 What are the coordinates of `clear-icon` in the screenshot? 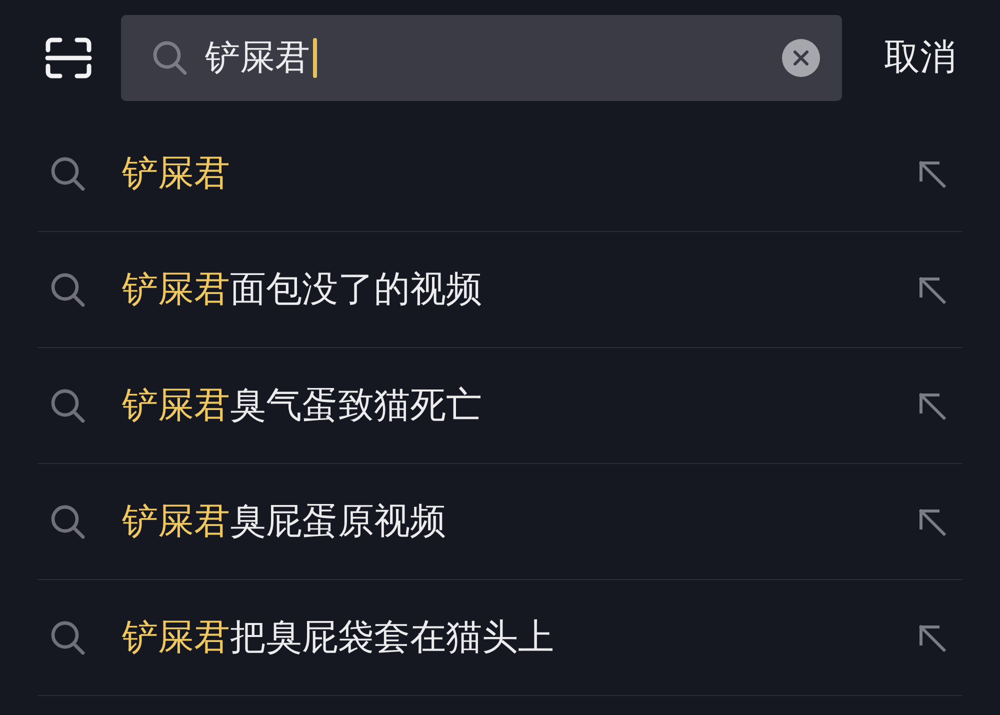 It's located at (801, 58).